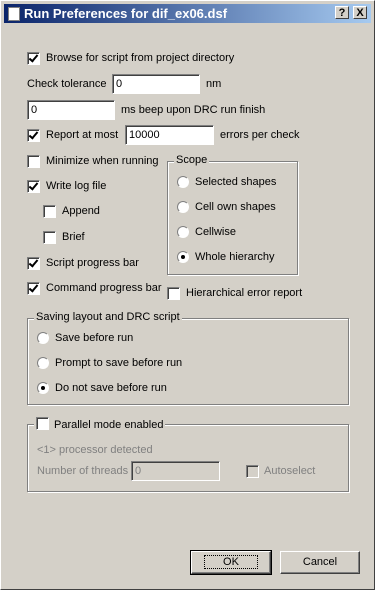  What do you see at coordinates (33, 288) in the screenshot?
I see `command-progress-checkbox` at bounding box center [33, 288].